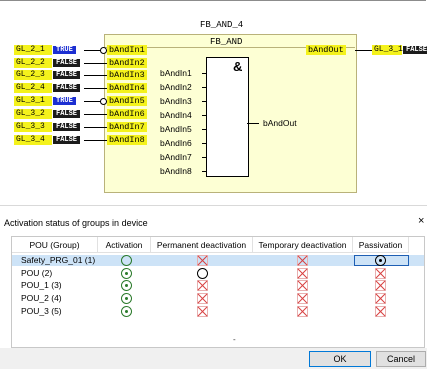 The height and width of the screenshot is (369, 427). I want to click on and-input-label: bAndIn1, so click(176, 73).